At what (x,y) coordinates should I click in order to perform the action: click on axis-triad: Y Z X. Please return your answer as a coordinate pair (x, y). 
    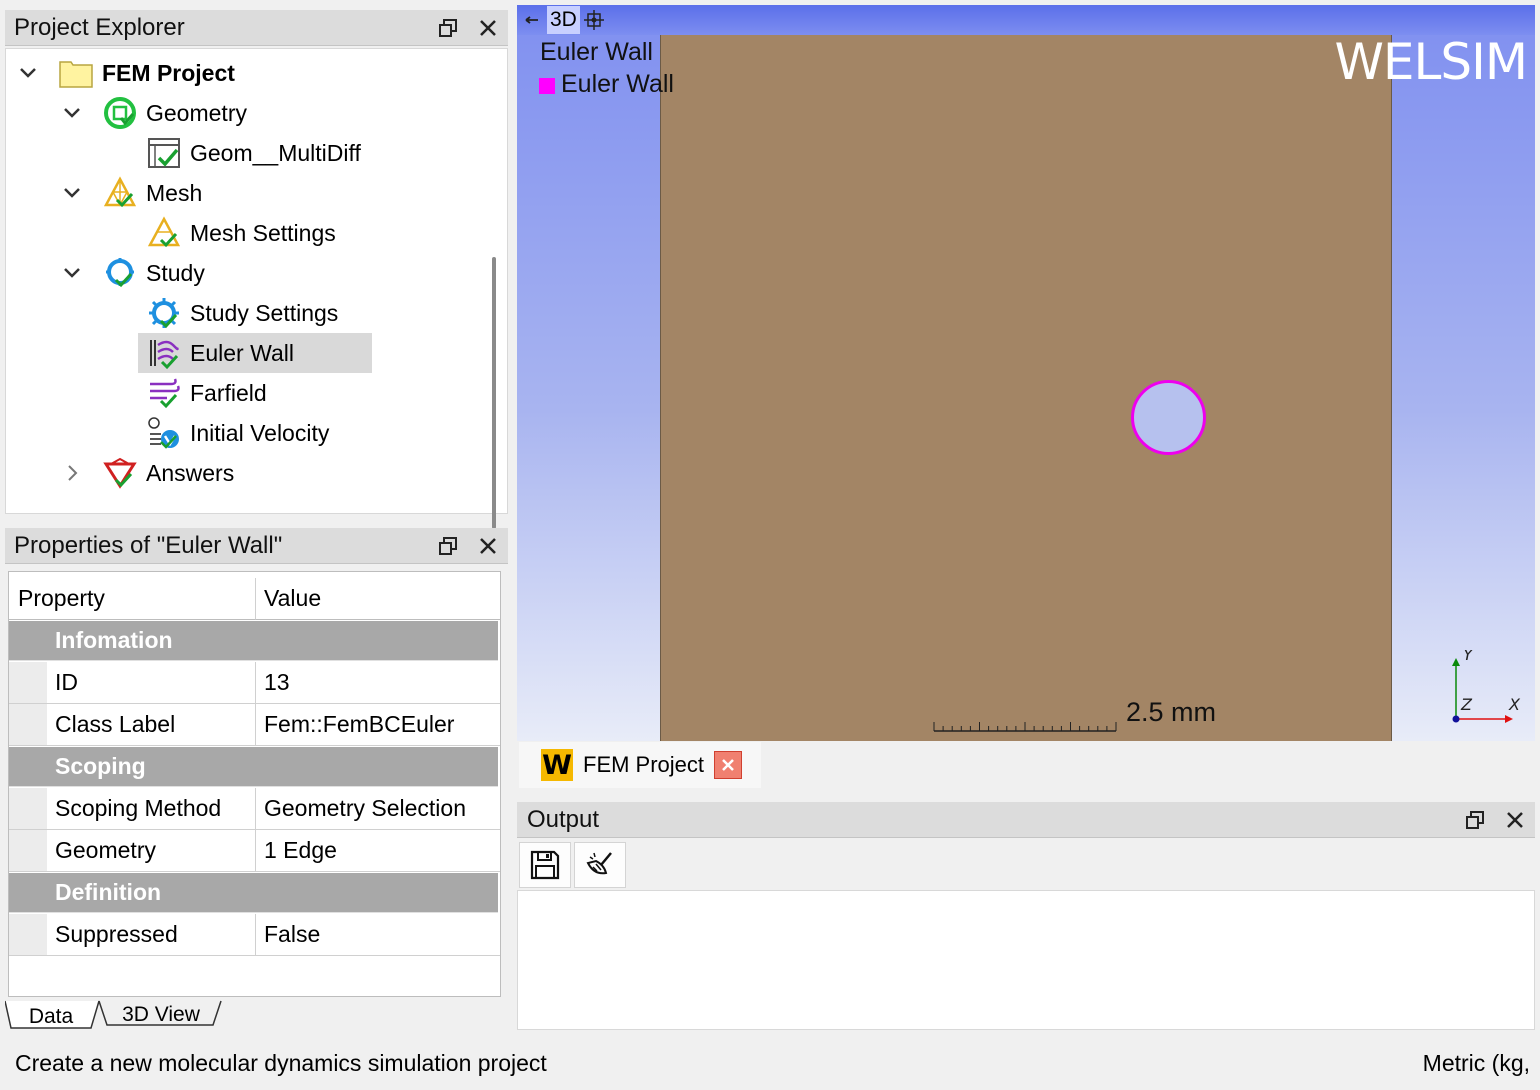
    Looking at the image, I should click on (1486, 686).